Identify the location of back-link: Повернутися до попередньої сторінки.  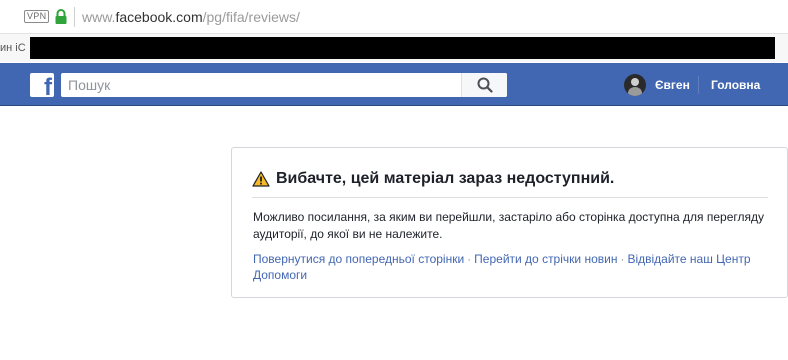
(358, 259).